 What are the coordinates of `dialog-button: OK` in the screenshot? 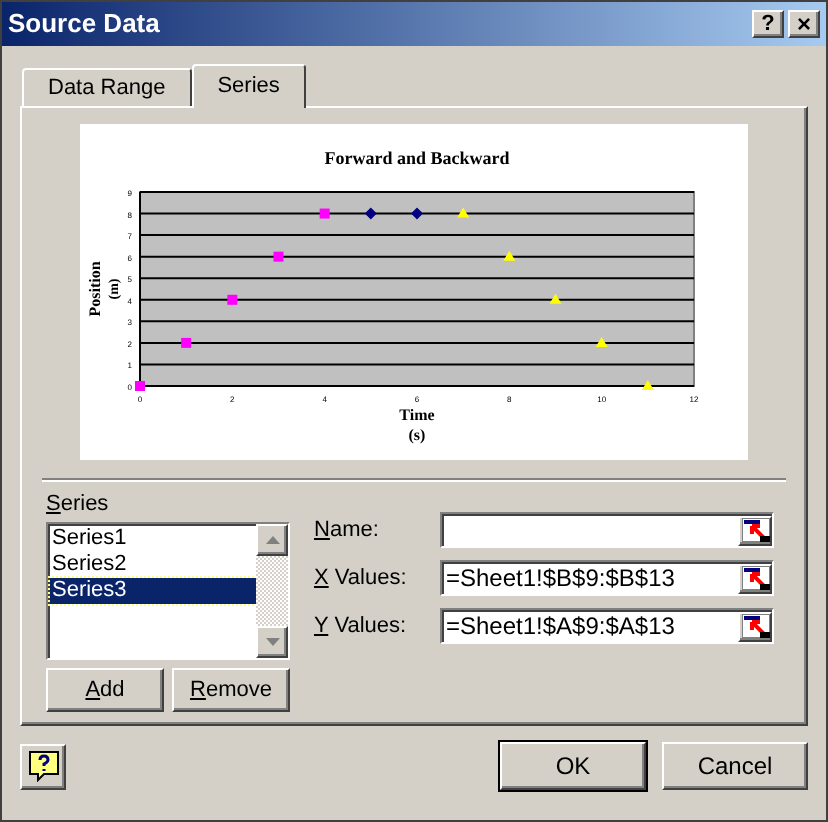 It's located at (573, 766).